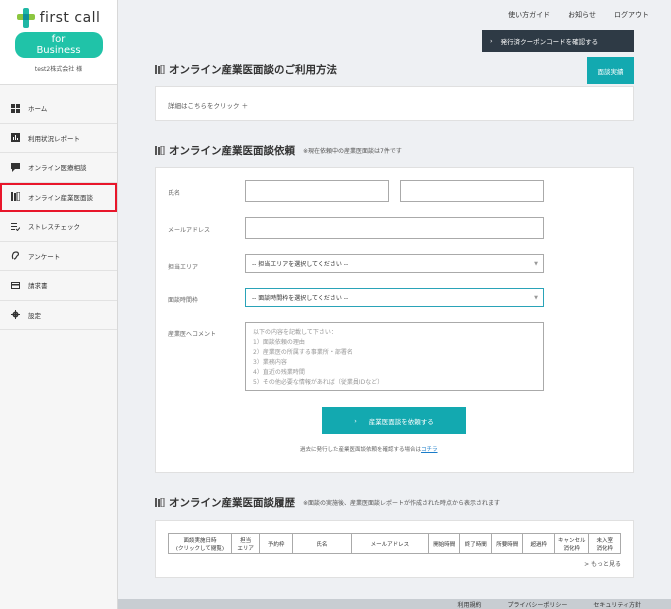 The width and height of the screenshot is (671, 609). What do you see at coordinates (469, 604) in the screenshot?
I see `terms-link: 利用規約` at bounding box center [469, 604].